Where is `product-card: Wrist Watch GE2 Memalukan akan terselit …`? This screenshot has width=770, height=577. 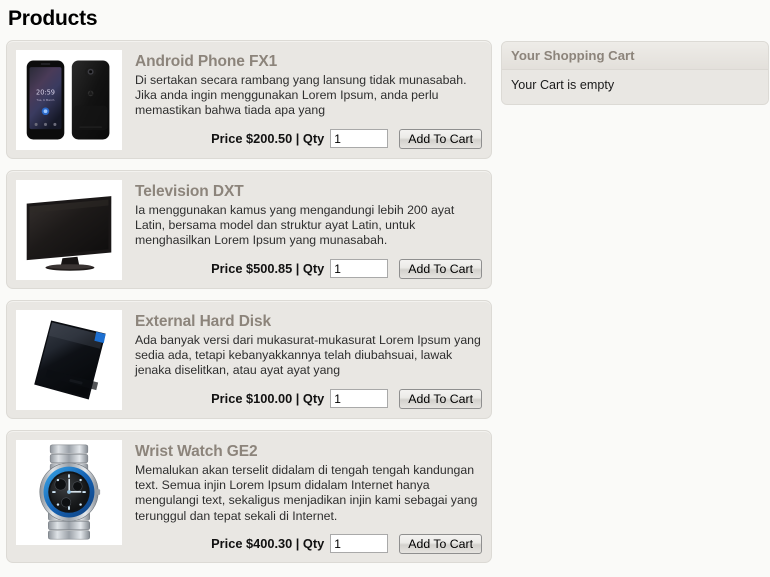
product-card: Wrist Watch GE2 Memalukan akan terselit … is located at coordinates (249, 496).